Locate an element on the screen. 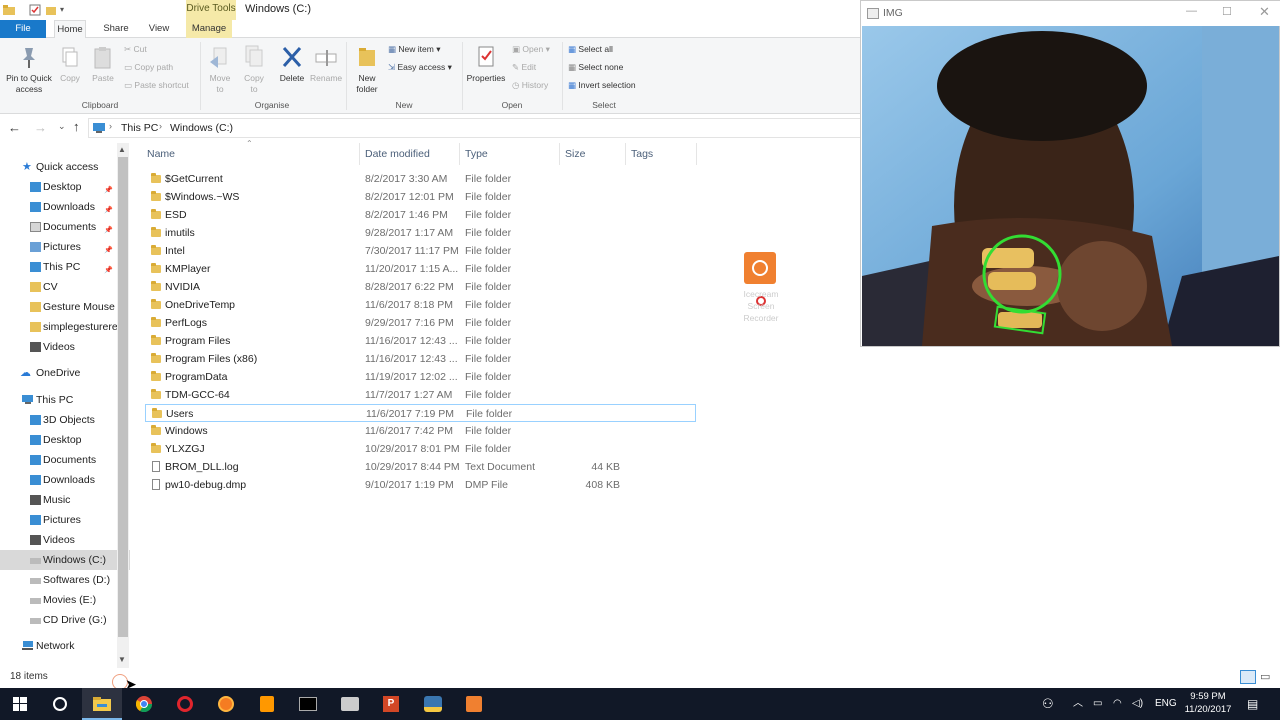  people-icon: ⚇ is located at coordinates (1048, 704).